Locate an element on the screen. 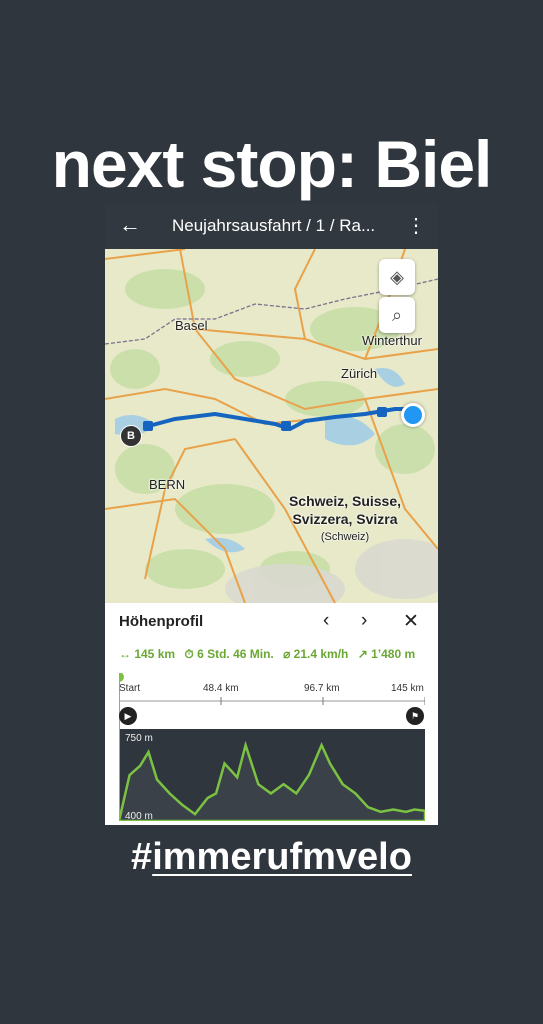 The height and width of the screenshot is (1024, 543). route-end-marker: B is located at coordinates (131, 436).